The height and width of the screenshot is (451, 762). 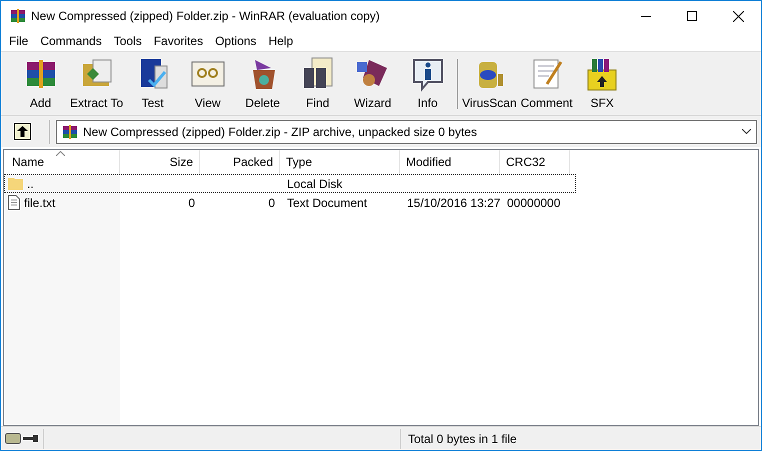 What do you see at coordinates (31, 438) in the screenshot?
I see `key-icon` at bounding box center [31, 438].